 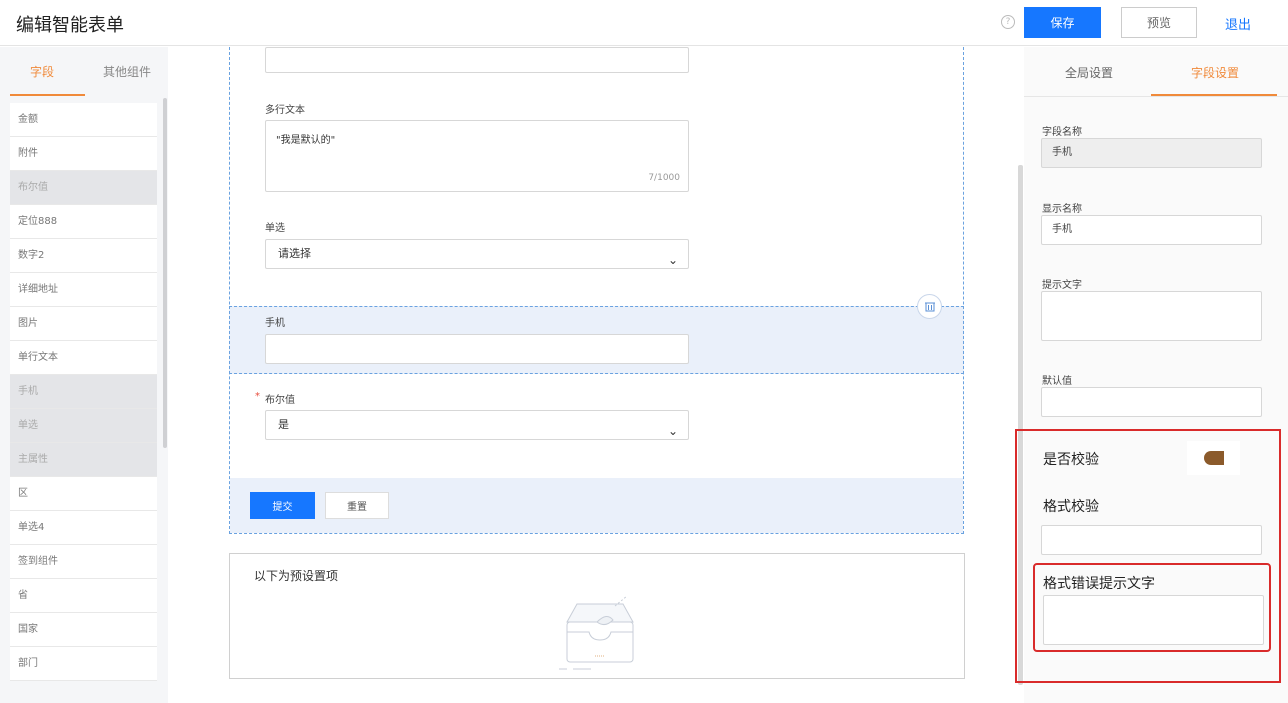 What do you see at coordinates (127, 71) in the screenshot?
I see `tab-other-components: 其他组件` at bounding box center [127, 71].